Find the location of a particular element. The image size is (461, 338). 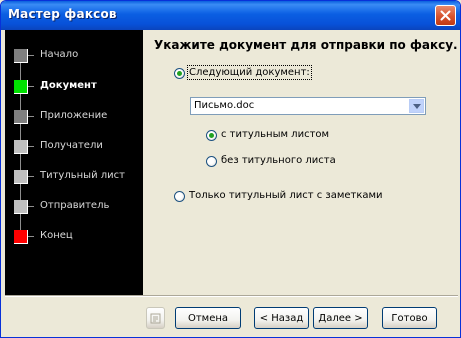

document-select: Письмо.doc is located at coordinates (308, 106).